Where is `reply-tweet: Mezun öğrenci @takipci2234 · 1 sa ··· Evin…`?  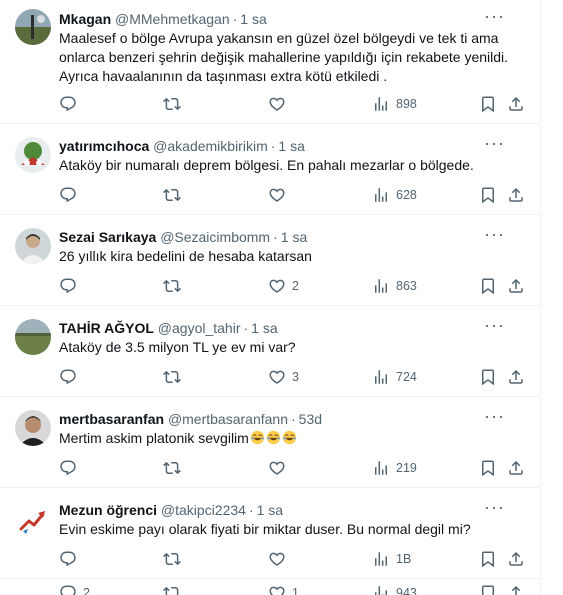 reply-tweet: Mezun öğrenci @takipci2234 · 1 sa ··· Evin… is located at coordinates (270, 533).